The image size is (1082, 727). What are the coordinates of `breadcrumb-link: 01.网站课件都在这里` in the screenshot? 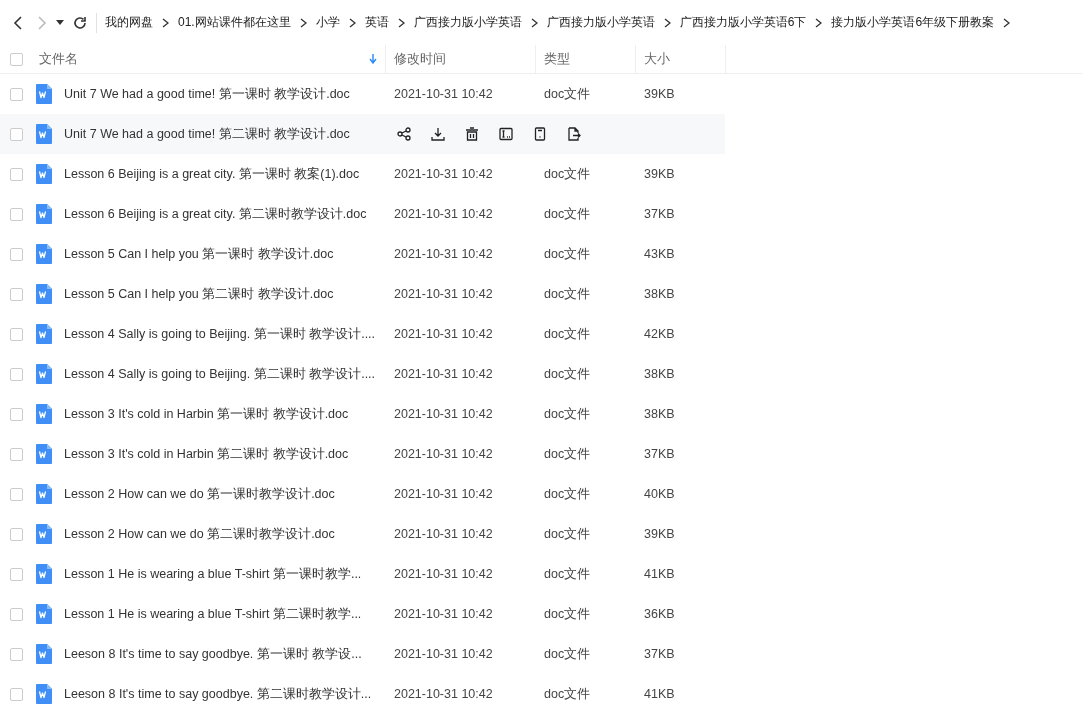 It's located at (234, 22).